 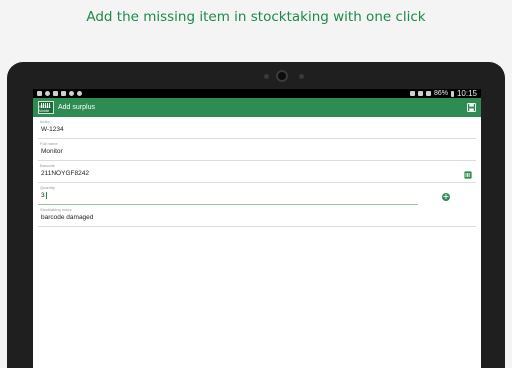 I want to click on index-field: Index W-1234, so click(x=257, y=128).